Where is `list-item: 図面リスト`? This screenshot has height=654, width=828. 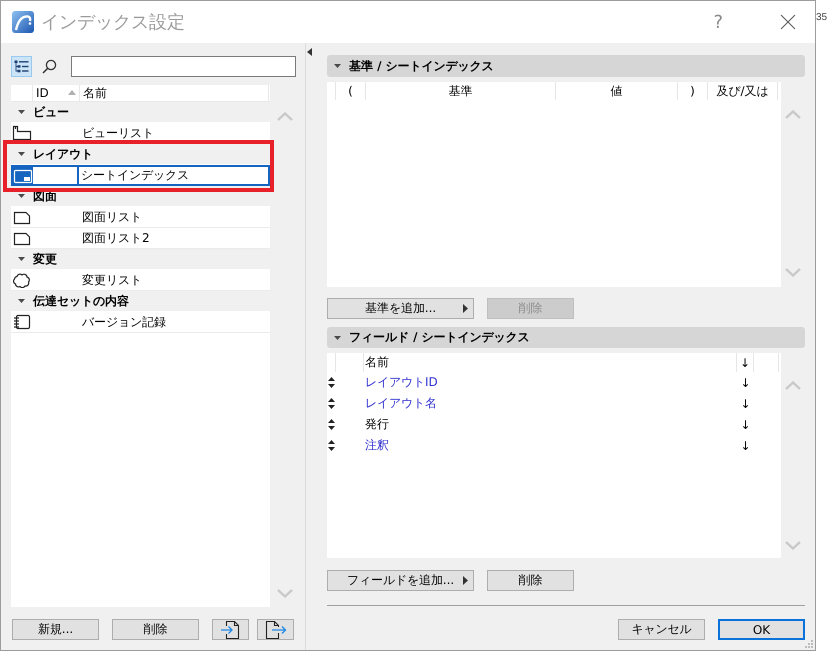 list-item: 図面リスト is located at coordinates (140, 217).